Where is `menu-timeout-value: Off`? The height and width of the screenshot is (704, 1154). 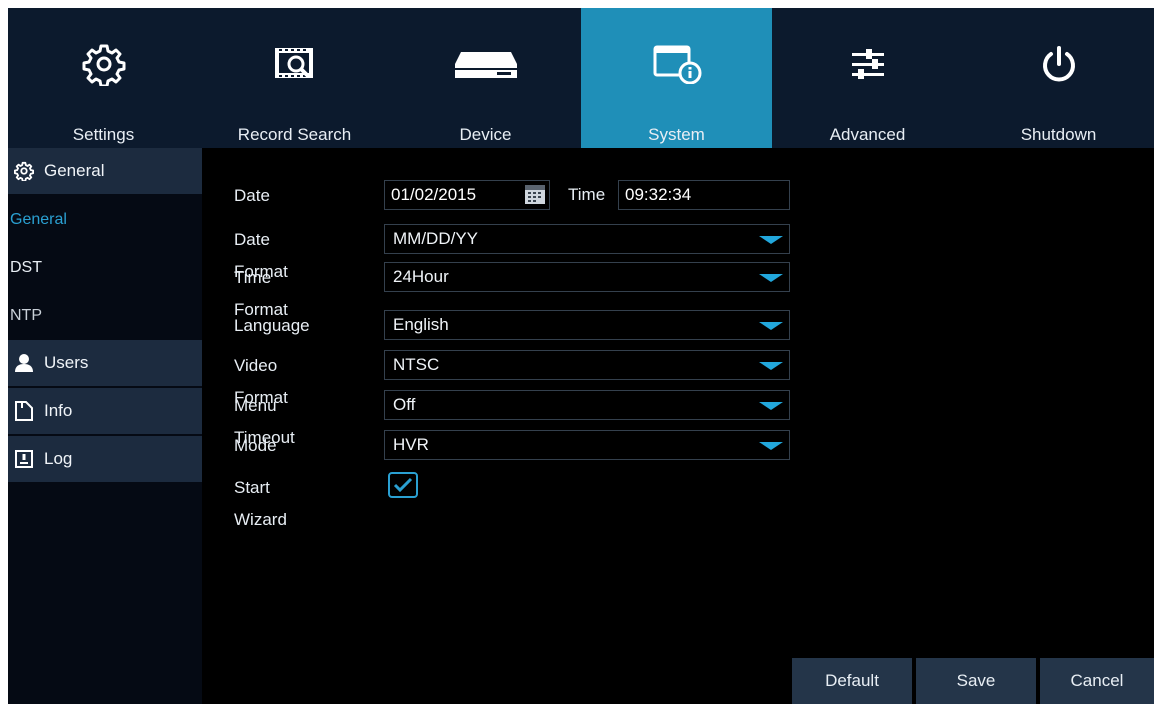
menu-timeout-value: Off is located at coordinates (404, 404).